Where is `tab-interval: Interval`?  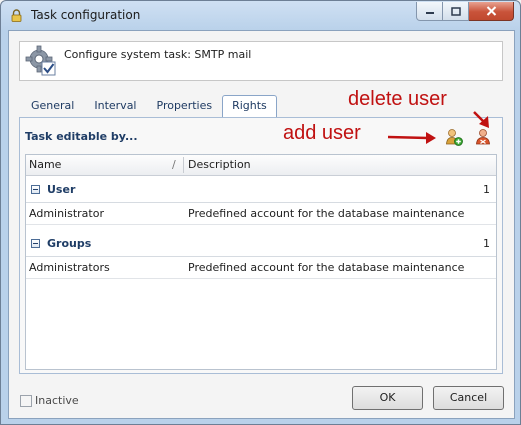
tab-interval: Interval is located at coordinates (115, 106).